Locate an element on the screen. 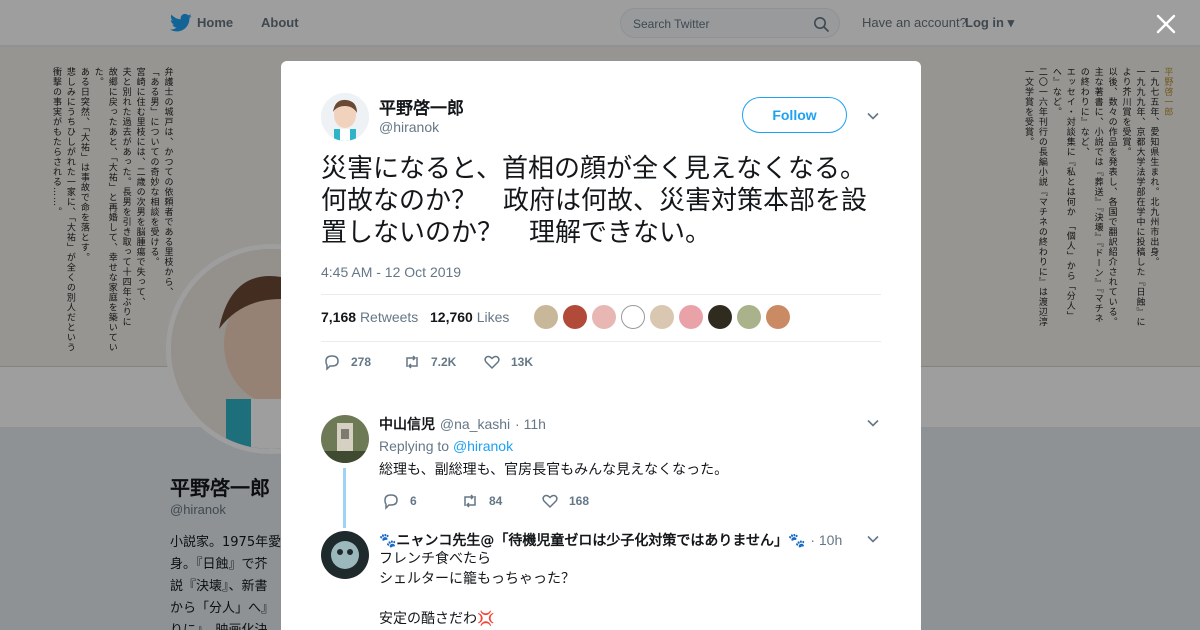 The image size is (1200, 630). replying-to: Replying to @hiranok is located at coordinates (446, 446).